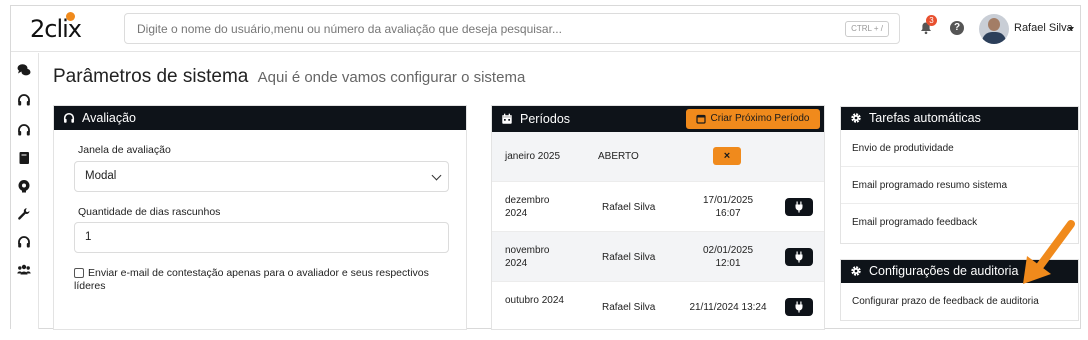 Image resolution: width=1088 pixels, height=340 pixels. I want to click on dias-input-value: 1, so click(88, 237).